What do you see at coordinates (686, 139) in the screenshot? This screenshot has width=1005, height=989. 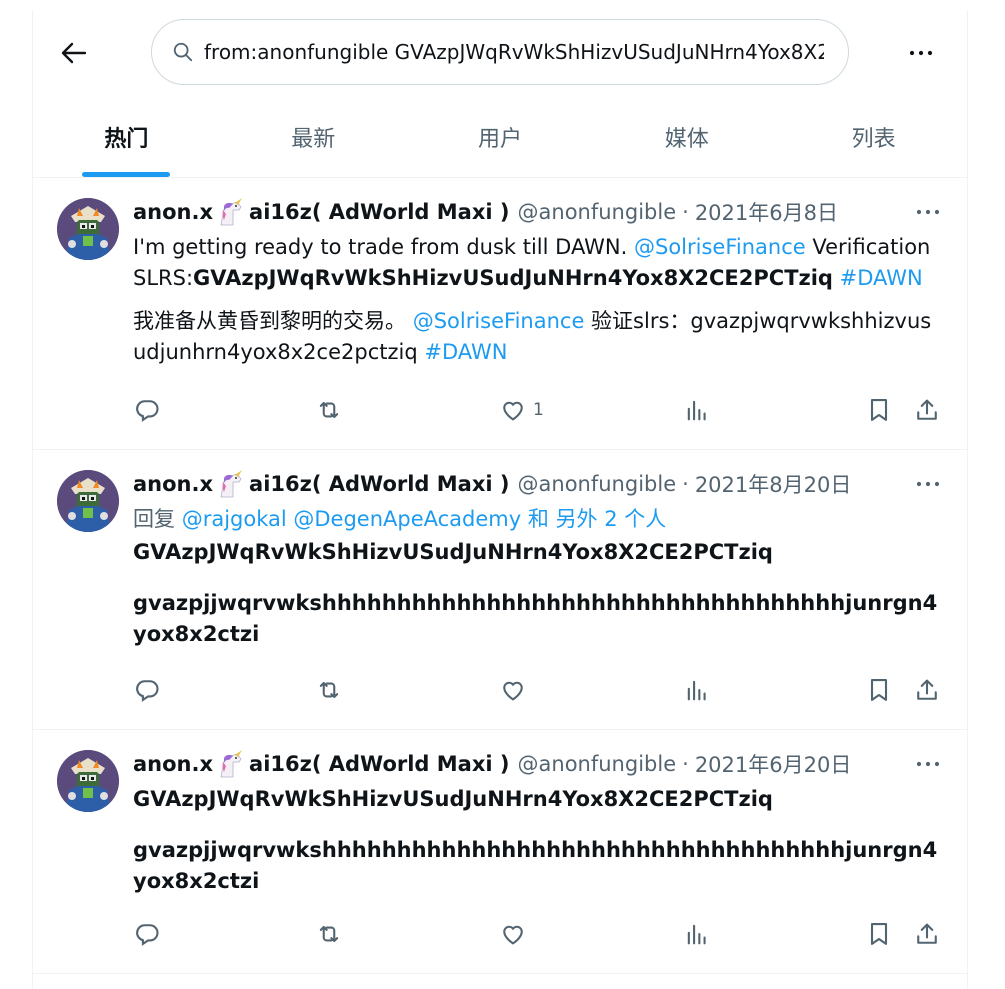 I see `tab-label: 媒体` at bounding box center [686, 139].